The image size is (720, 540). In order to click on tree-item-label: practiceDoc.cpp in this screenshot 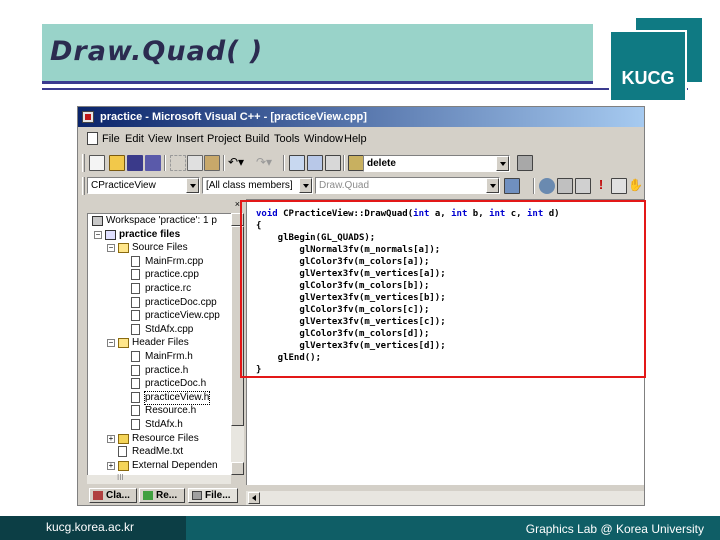, I will do `click(181, 302)`.